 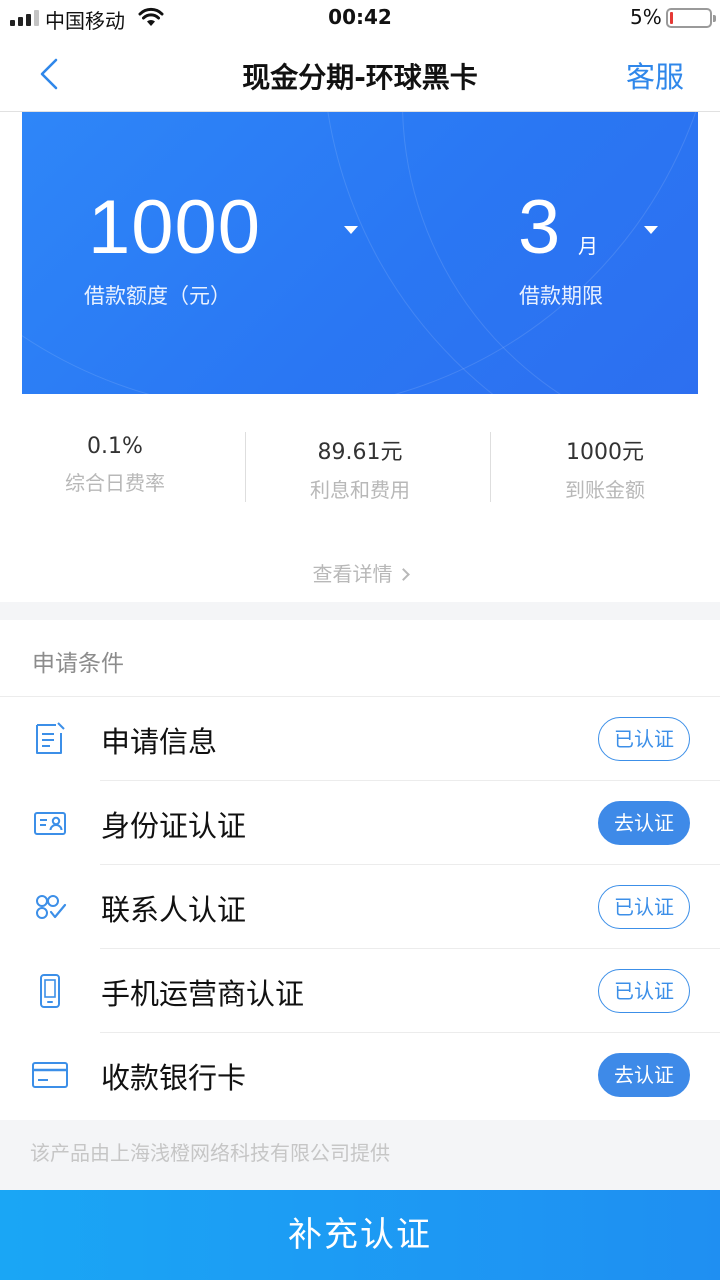 I want to click on bank-card-icon, so click(x=50, y=1075).